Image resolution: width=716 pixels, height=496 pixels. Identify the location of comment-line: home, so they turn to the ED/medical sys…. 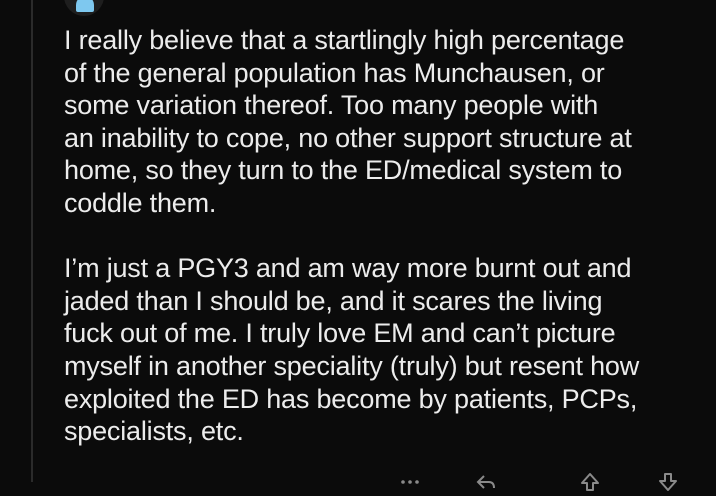
(343, 170).